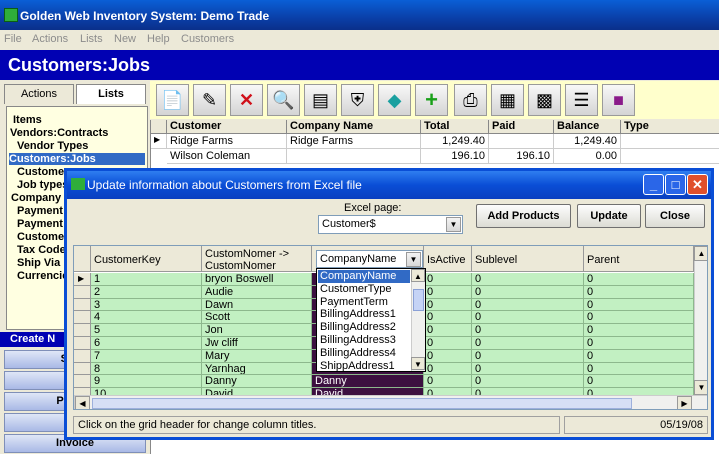 The height and width of the screenshot is (454, 719). Describe the element at coordinates (257, 318) in the screenshot. I see `excel-cell: Scott` at that location.